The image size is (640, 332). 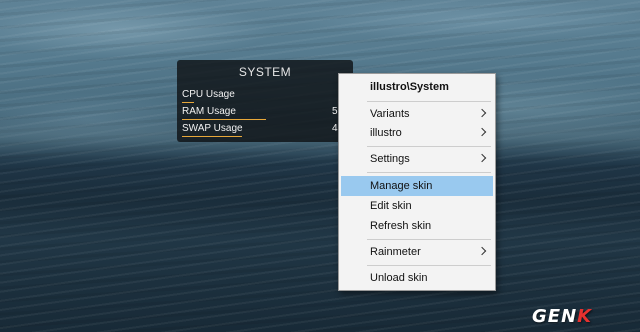 I want to click on cpu-usage-row: CPU Usage, so click(x=267, y=97).